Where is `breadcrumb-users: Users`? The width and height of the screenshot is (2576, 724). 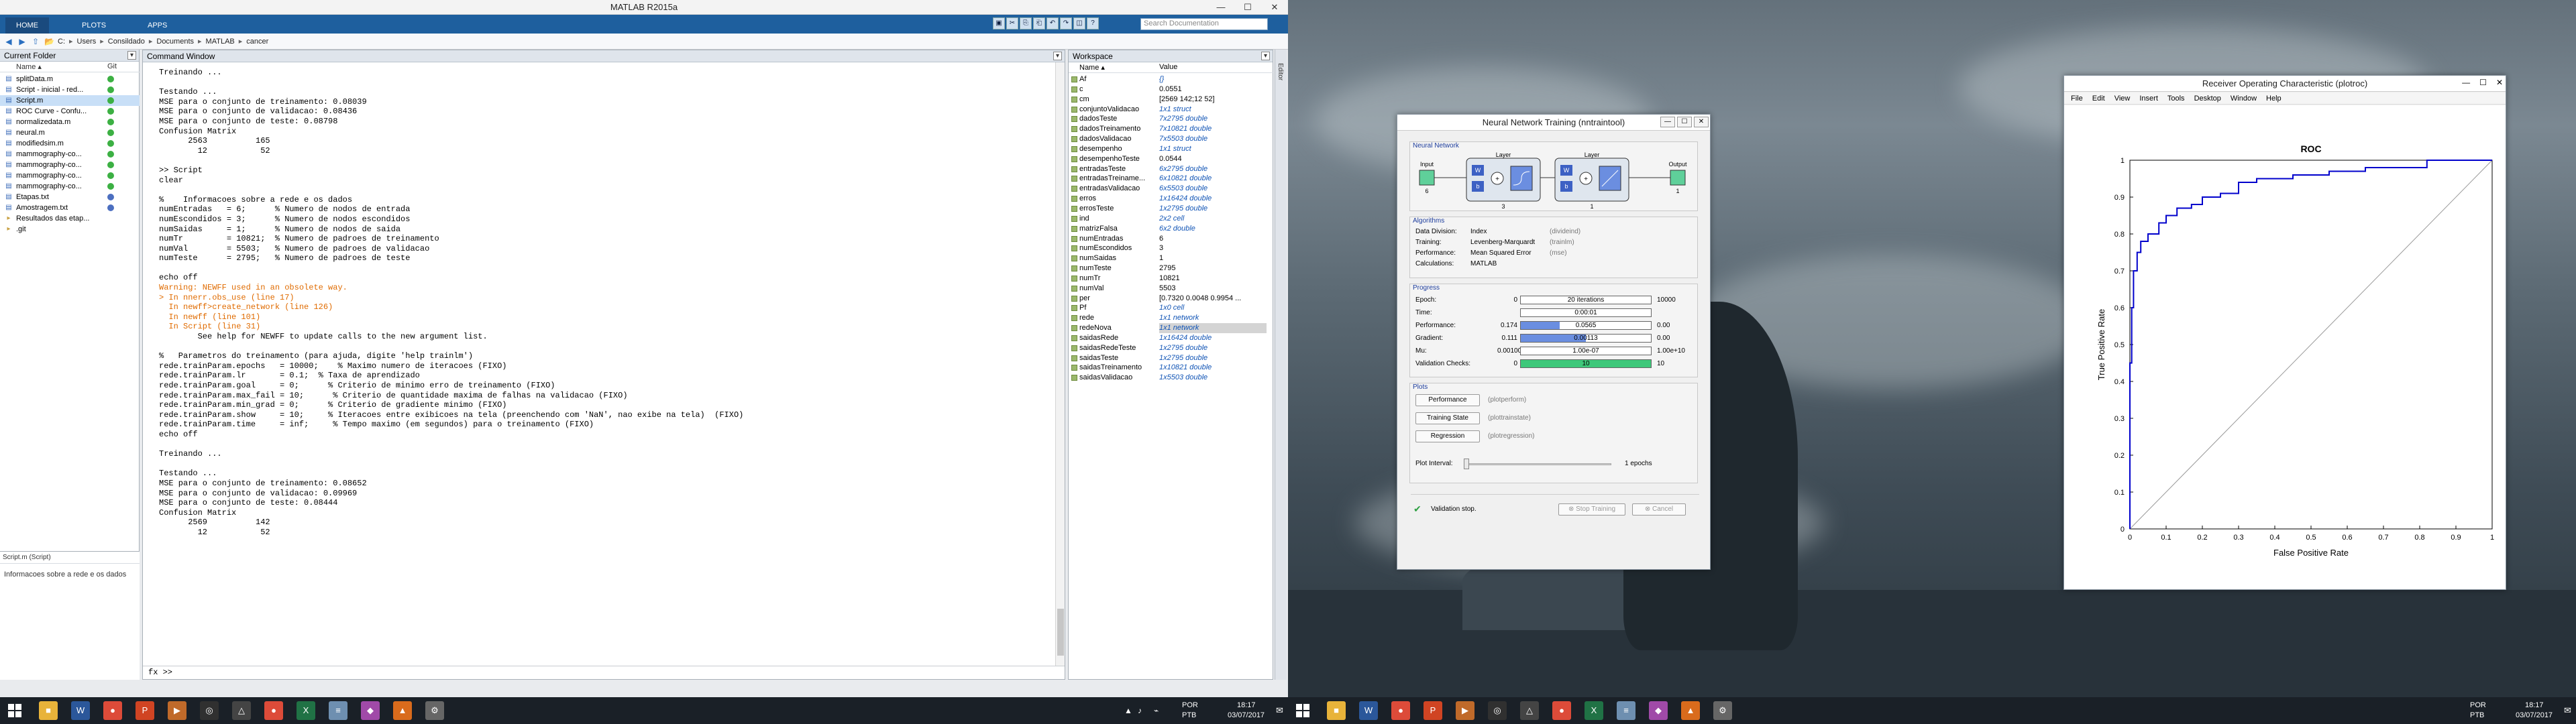
breadcrumb-users: Users is located at coordinates (87, 42).